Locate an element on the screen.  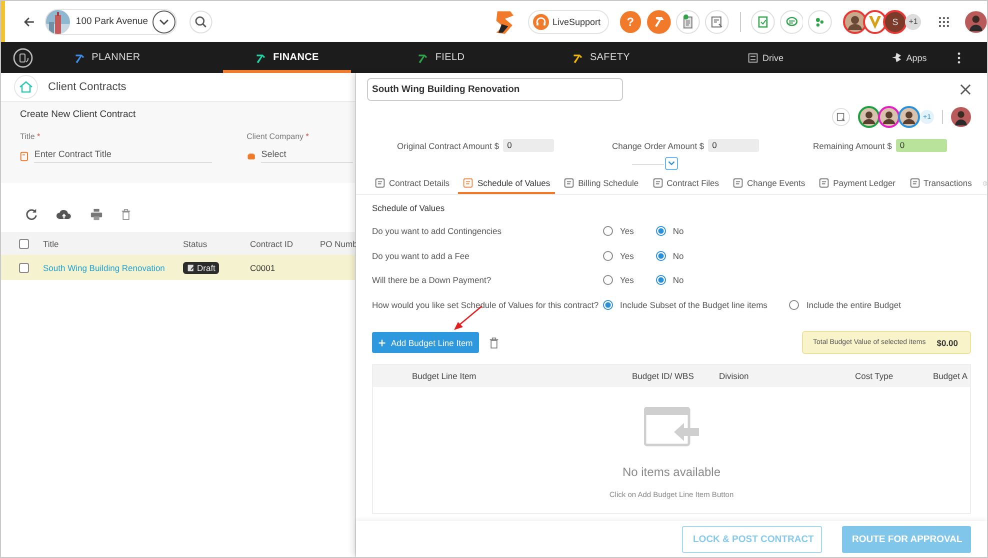
column-header: Status is located at coordinates (195, 243).